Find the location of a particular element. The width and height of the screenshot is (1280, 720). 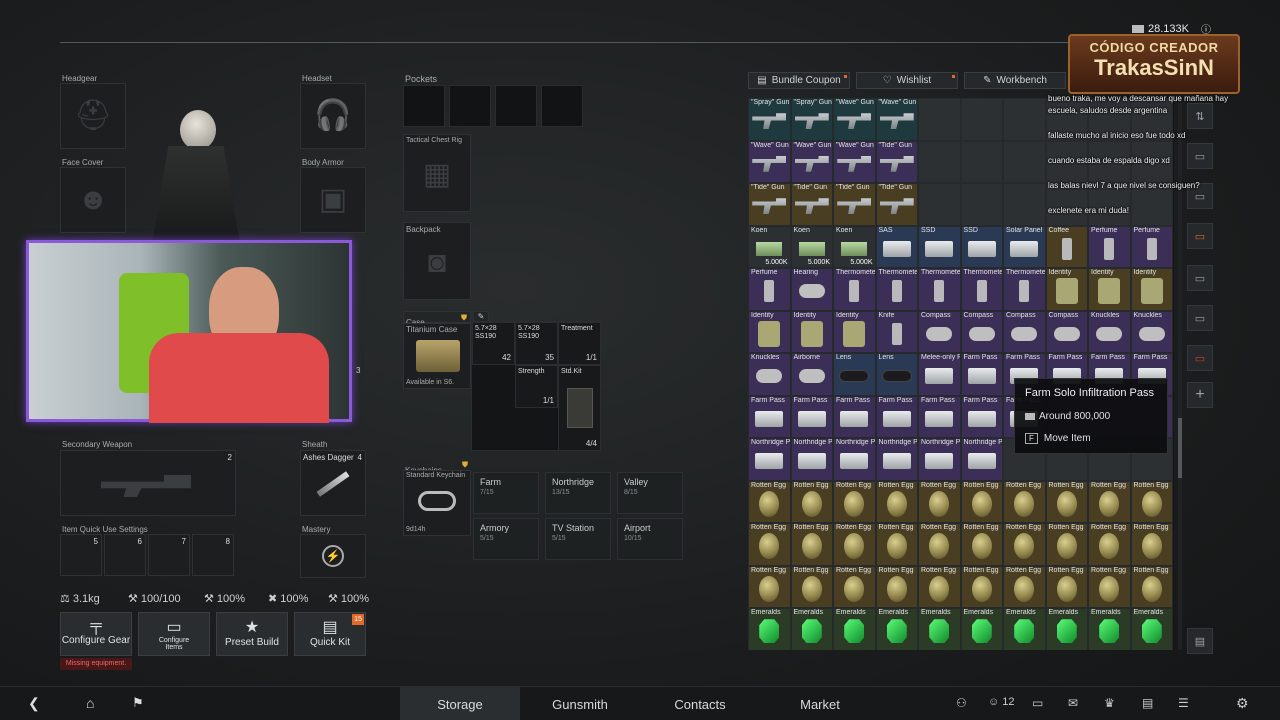

tab-three-button: ▭ is located at coordinates (1200, 318).